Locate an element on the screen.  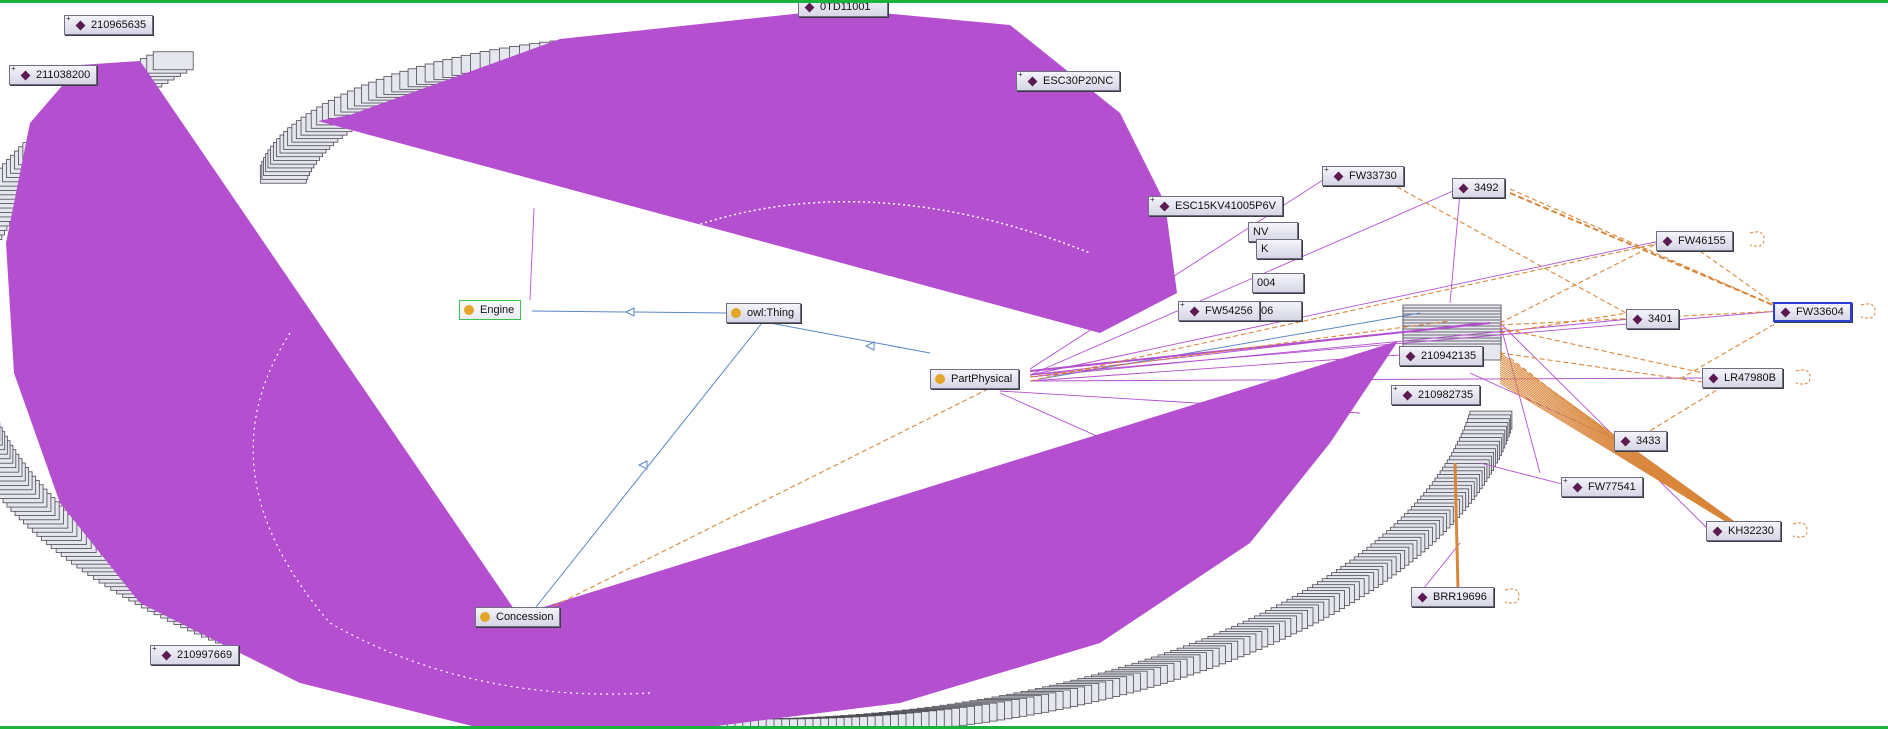
individual-label: K is located at coordinates (1265, 249).